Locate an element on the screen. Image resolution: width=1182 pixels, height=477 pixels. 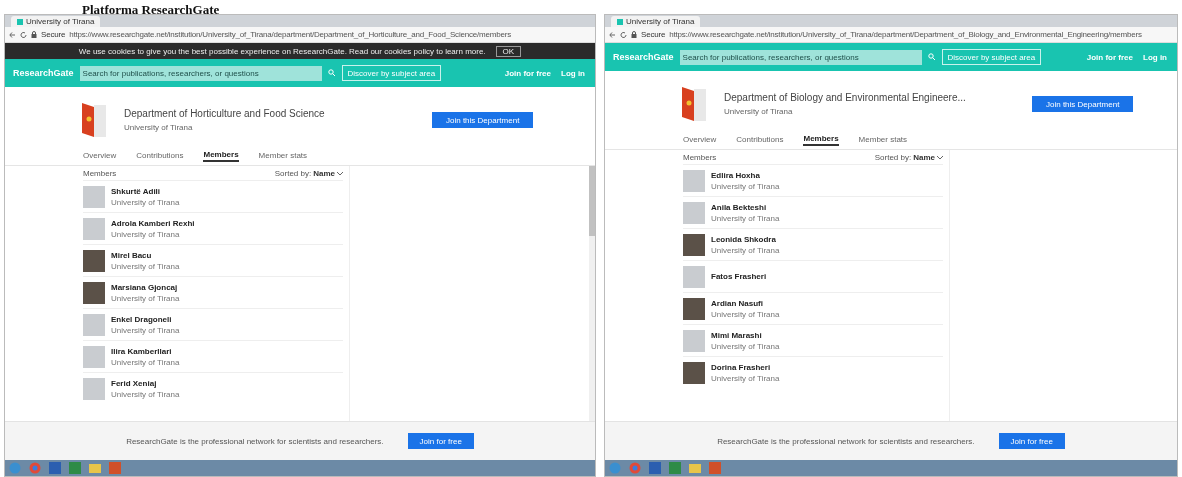
page-caption: Platforma ResearchGate is located at coordinates (151, 9).